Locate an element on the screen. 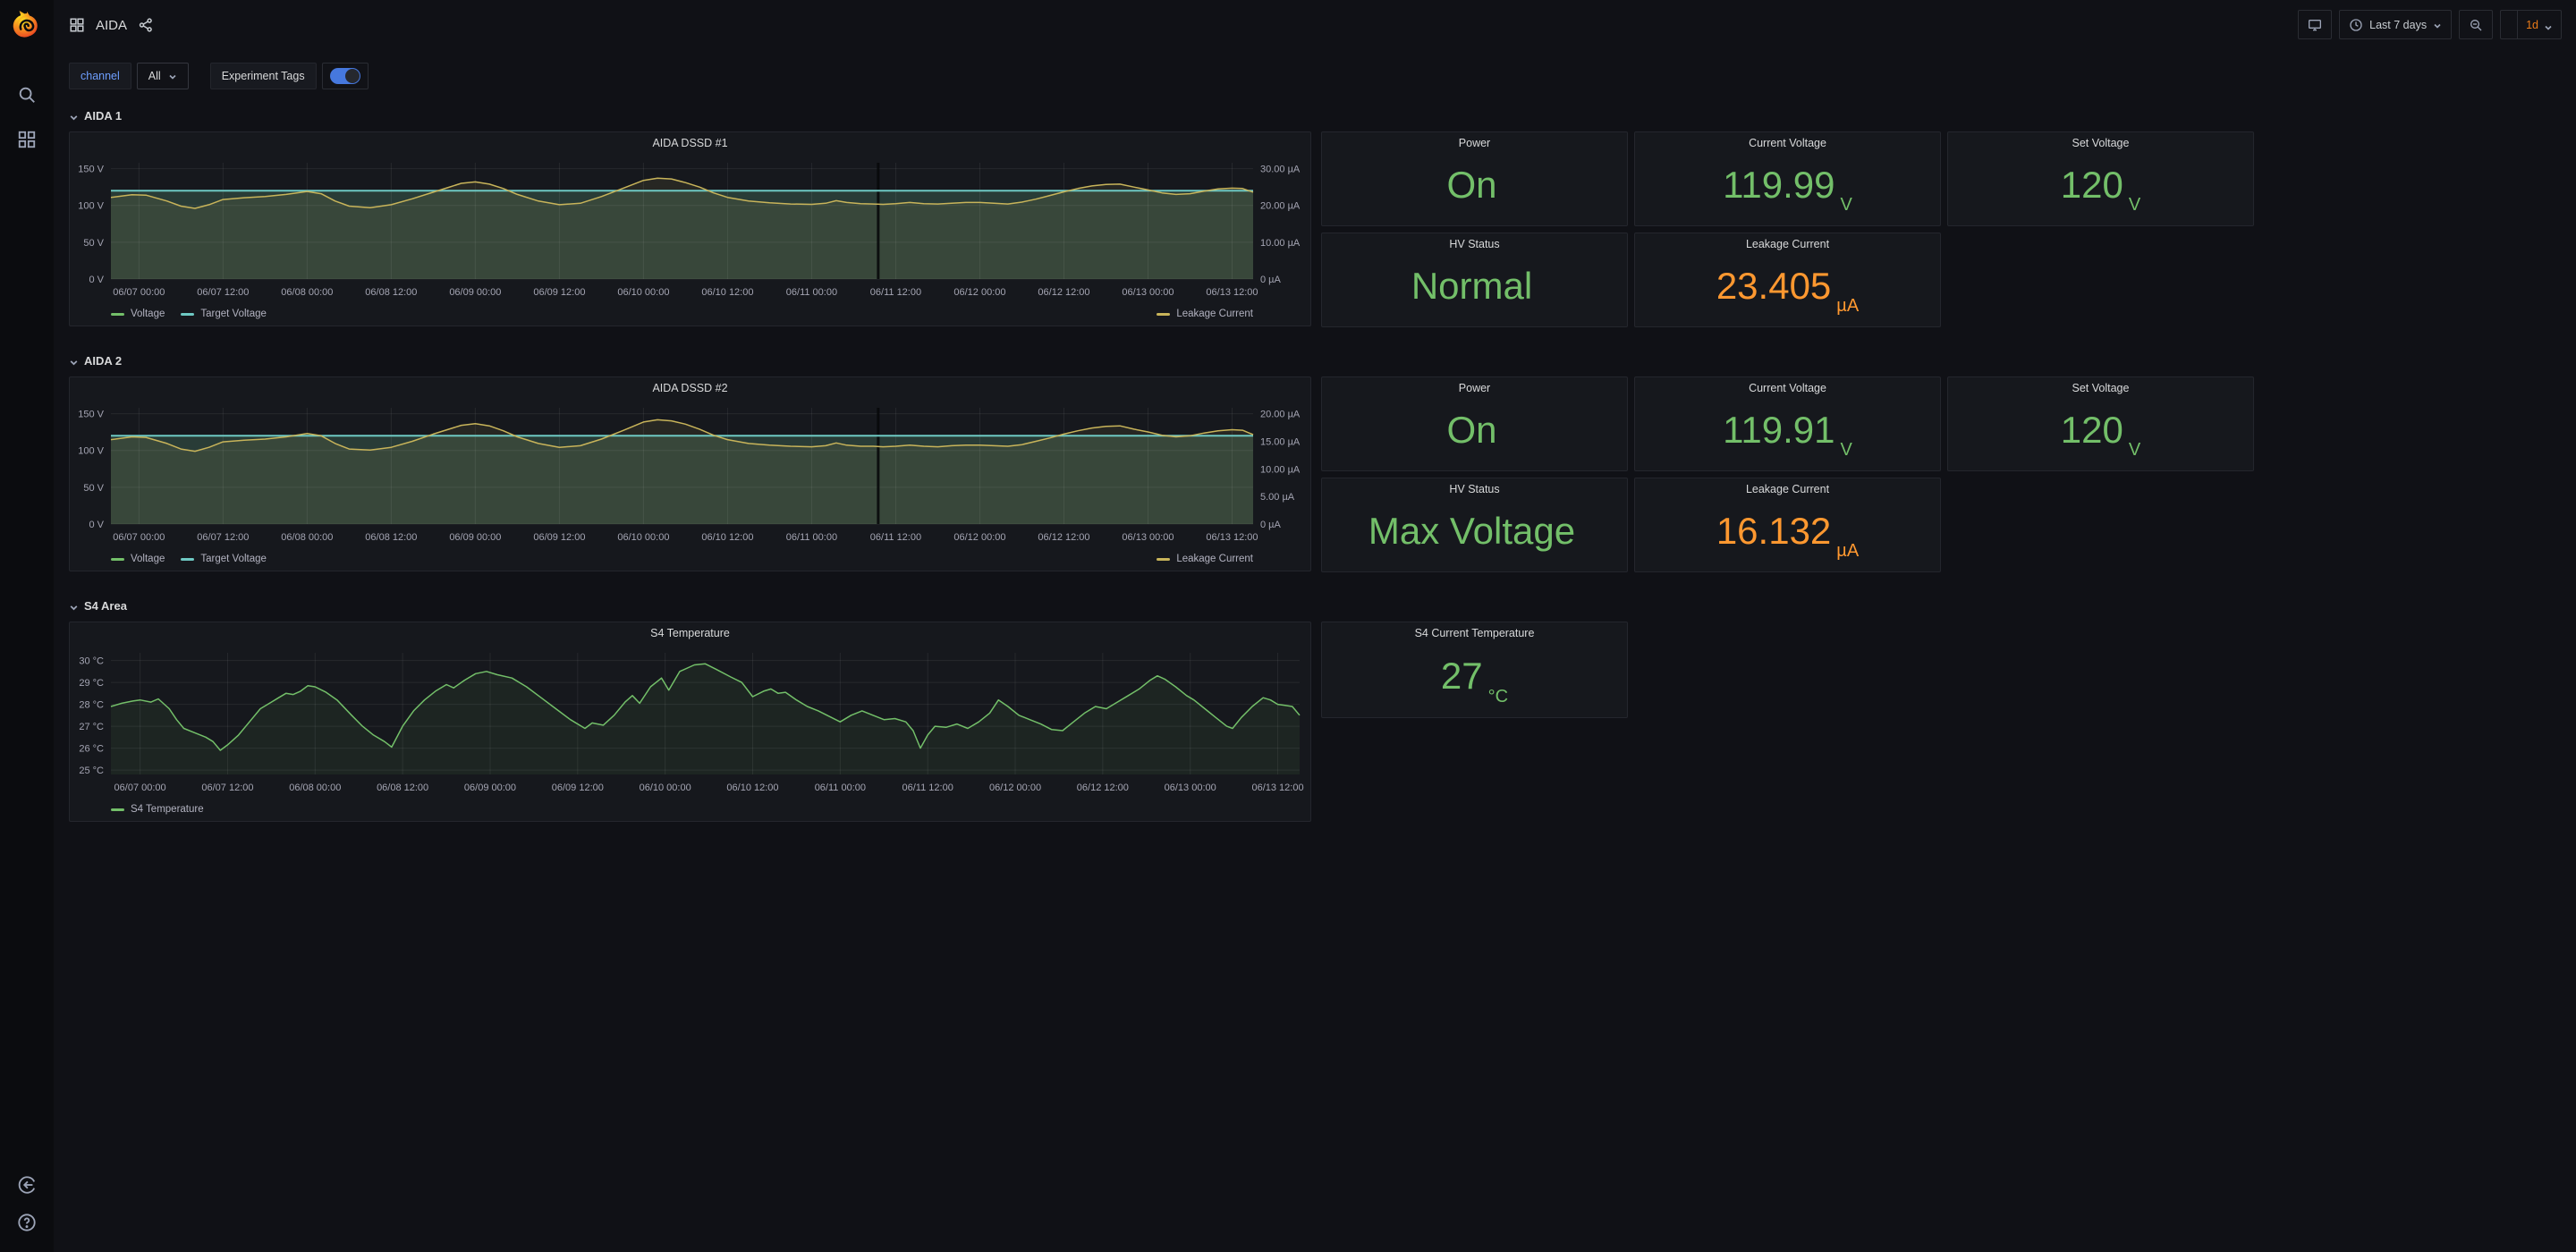  row-header-aida2: AIDA 2 is located at coordinates (1322, 361).